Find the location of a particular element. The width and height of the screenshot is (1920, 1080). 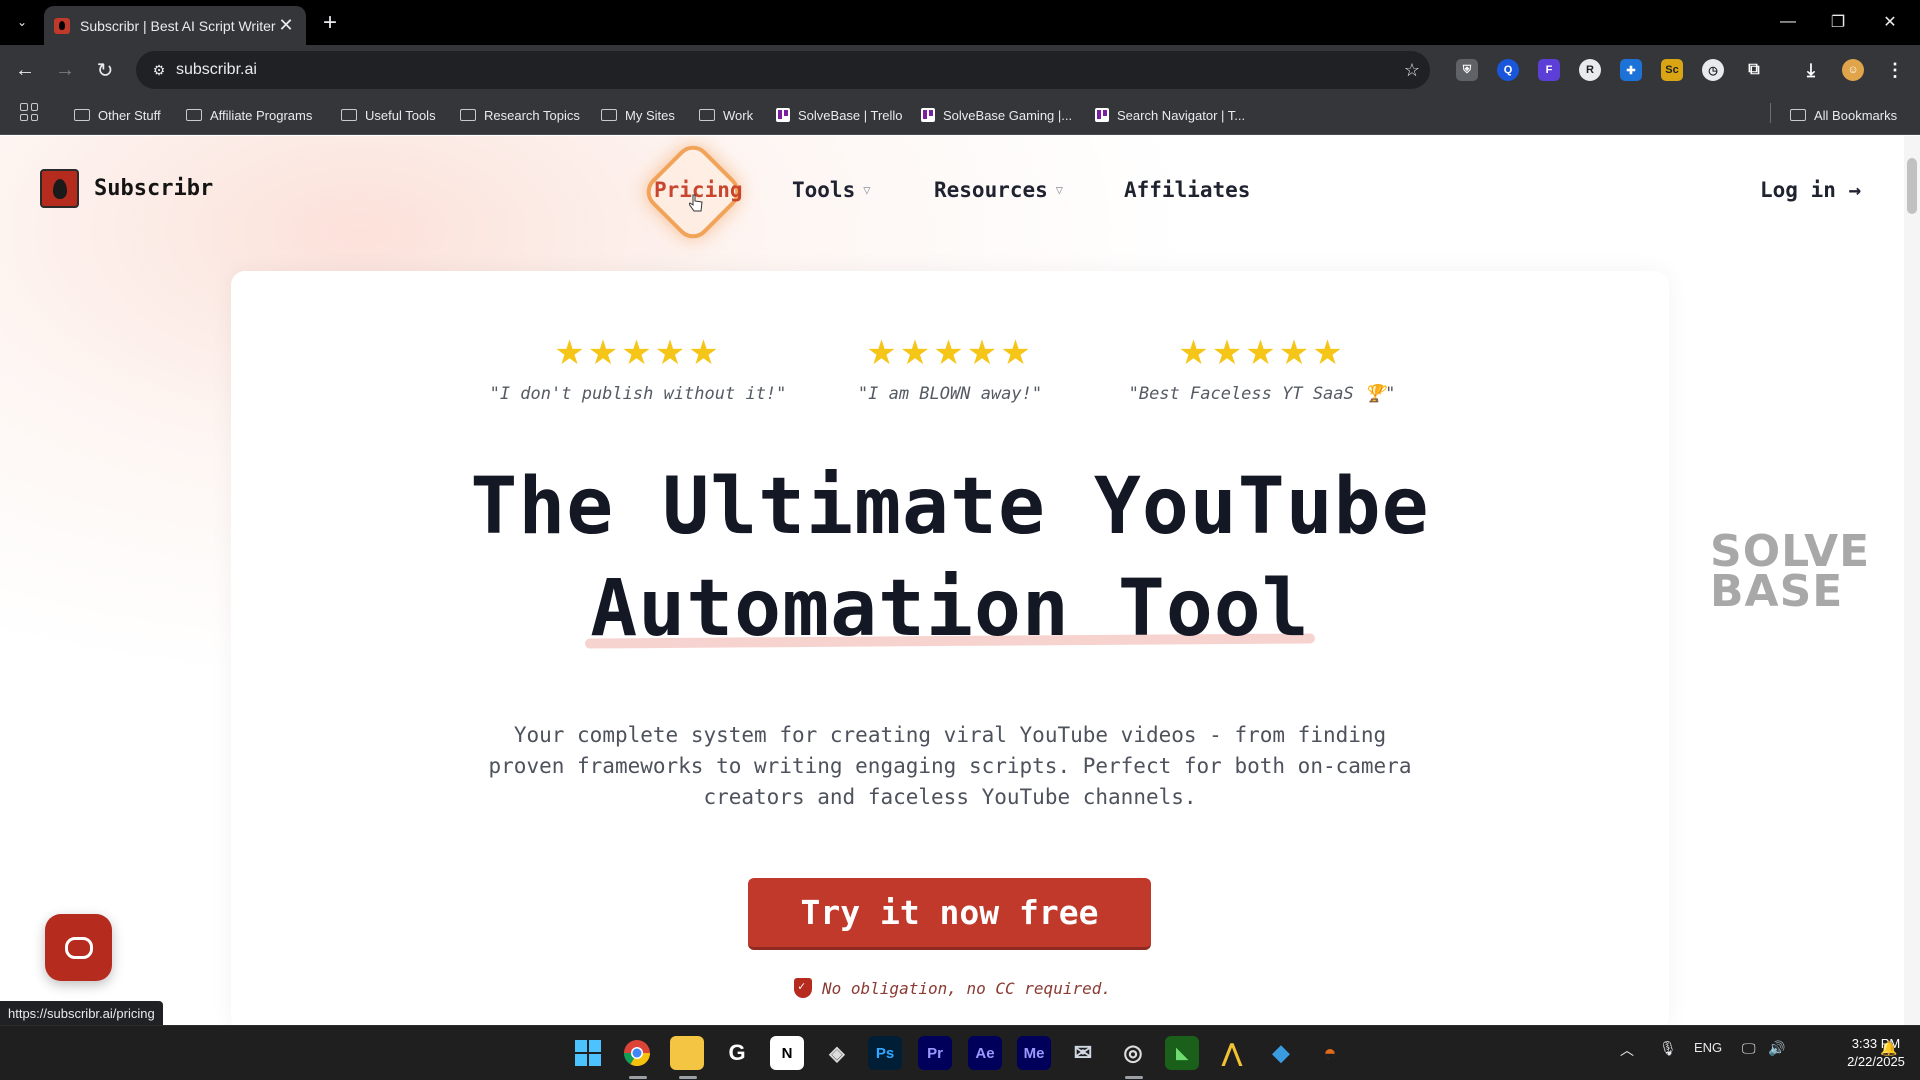

close-window-button: ✕ is located at coordinates (1890, 22).